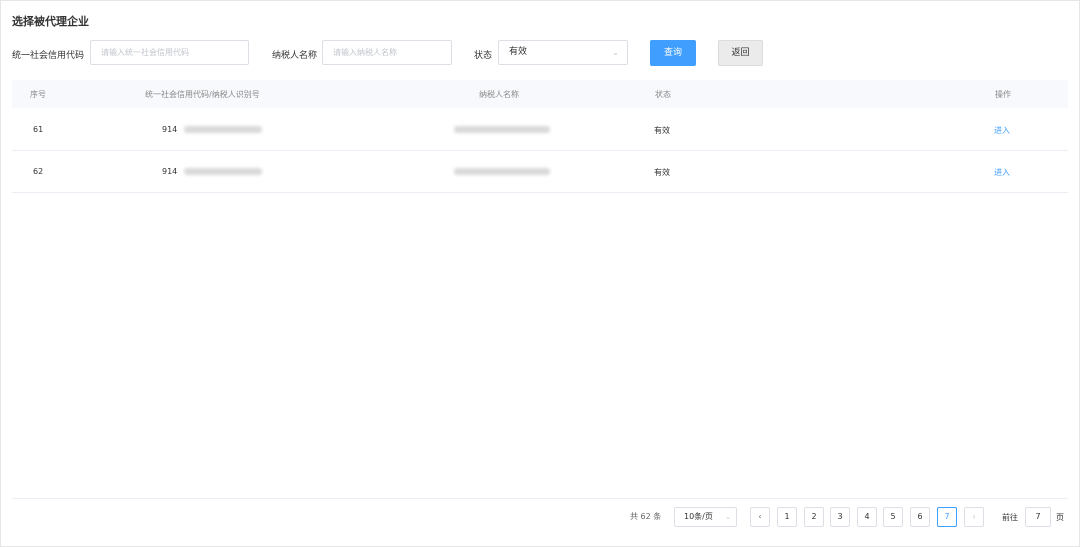 This screenshot has height=547, width=1080. What do you see at coordinates (1003, 94) in the screenshot?
I see `column-header-action: 操作` at bounding box center [1003, 94].